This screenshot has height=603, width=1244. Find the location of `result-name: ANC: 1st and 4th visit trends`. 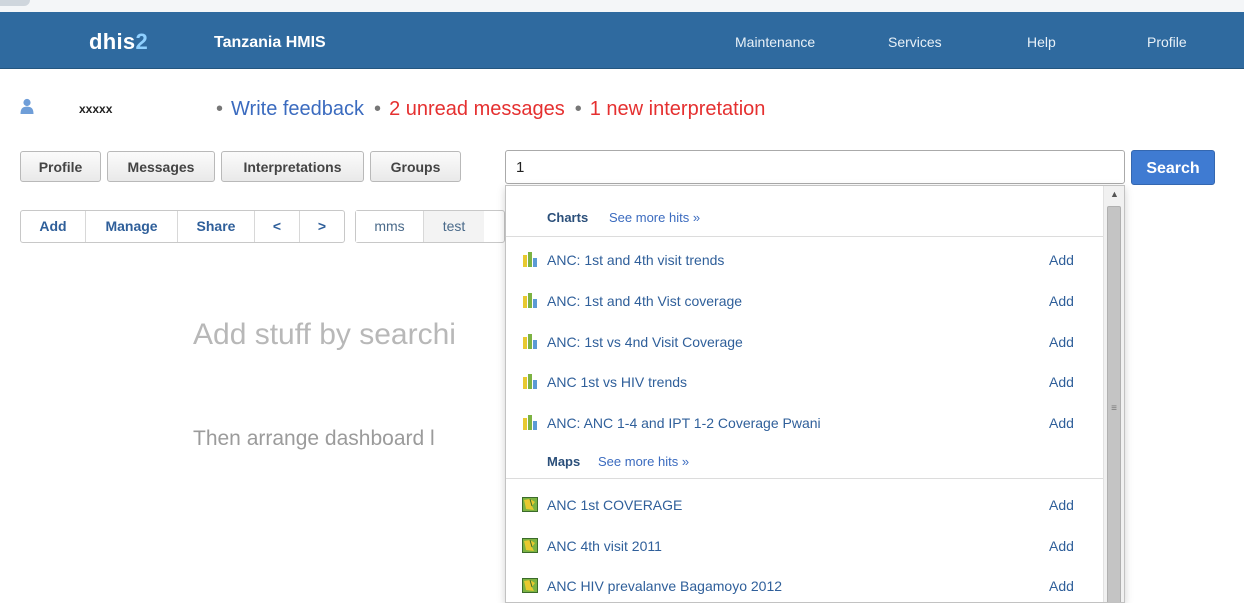

result-name: ANC: 1st and 4th visit trends is located at coordinates (635, 260).